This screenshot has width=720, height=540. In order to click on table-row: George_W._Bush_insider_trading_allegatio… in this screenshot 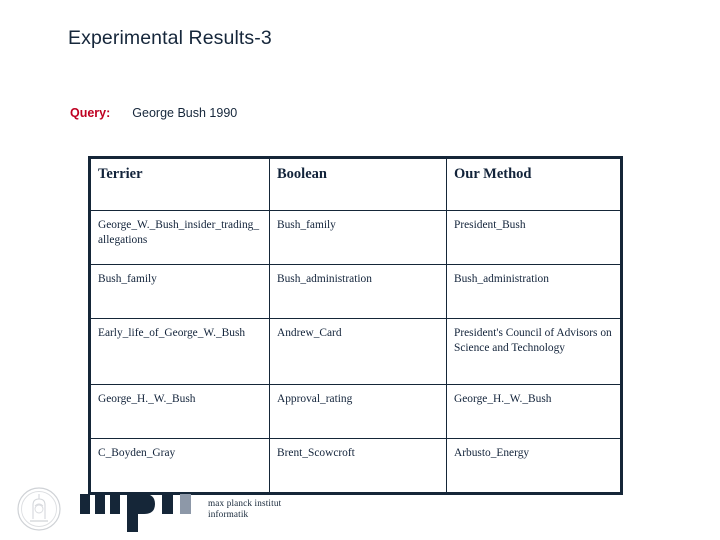, I will do `click(355, 237)`.